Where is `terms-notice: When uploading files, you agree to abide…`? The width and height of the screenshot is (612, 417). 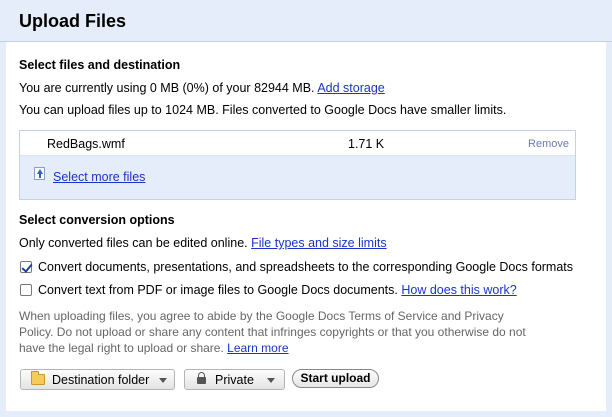 terms-notice: When uploading files, you agree to abide… is located at coordinates (279, 332).